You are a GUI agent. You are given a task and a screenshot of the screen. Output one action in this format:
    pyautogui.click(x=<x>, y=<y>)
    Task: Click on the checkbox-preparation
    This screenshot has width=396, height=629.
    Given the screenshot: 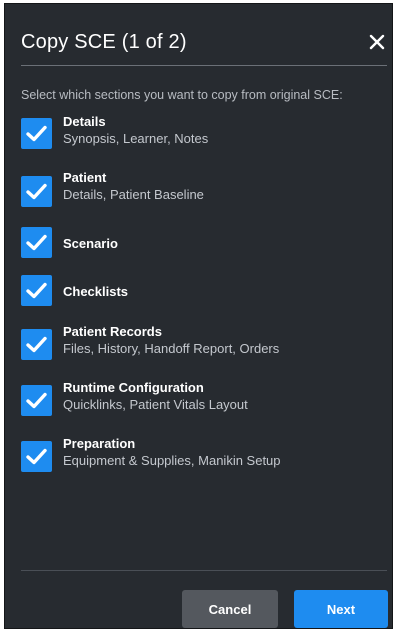 What is the action you would take?
    pyautogui.click(x=36, y=456)
    